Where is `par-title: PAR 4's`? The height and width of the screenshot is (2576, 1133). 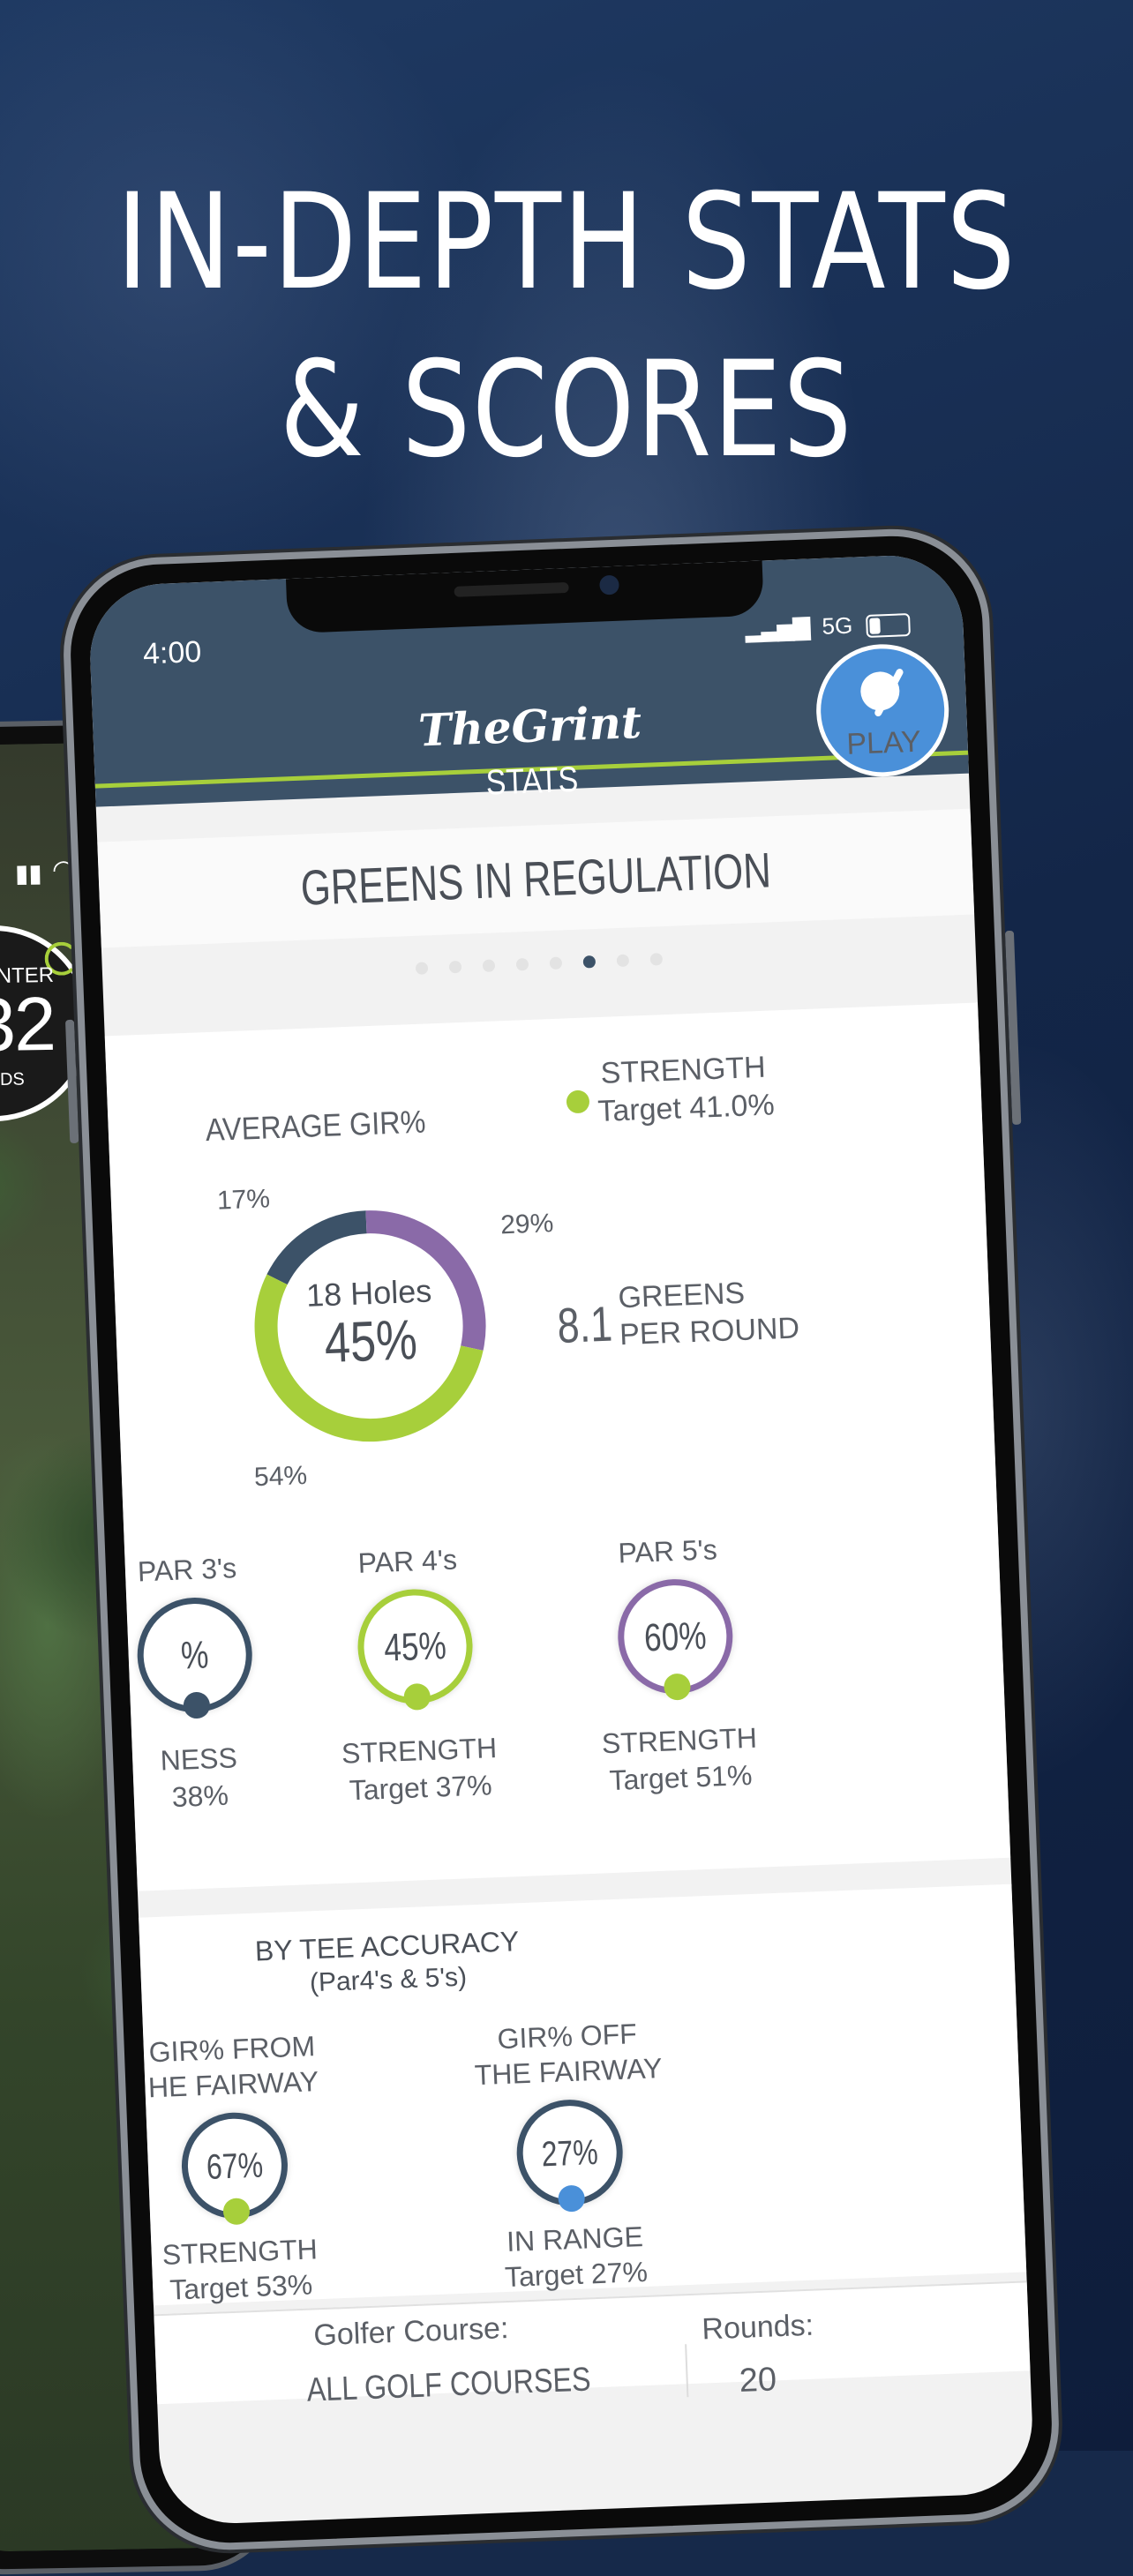 par-title: PAR 4's is located at coordinates (407, 1561).